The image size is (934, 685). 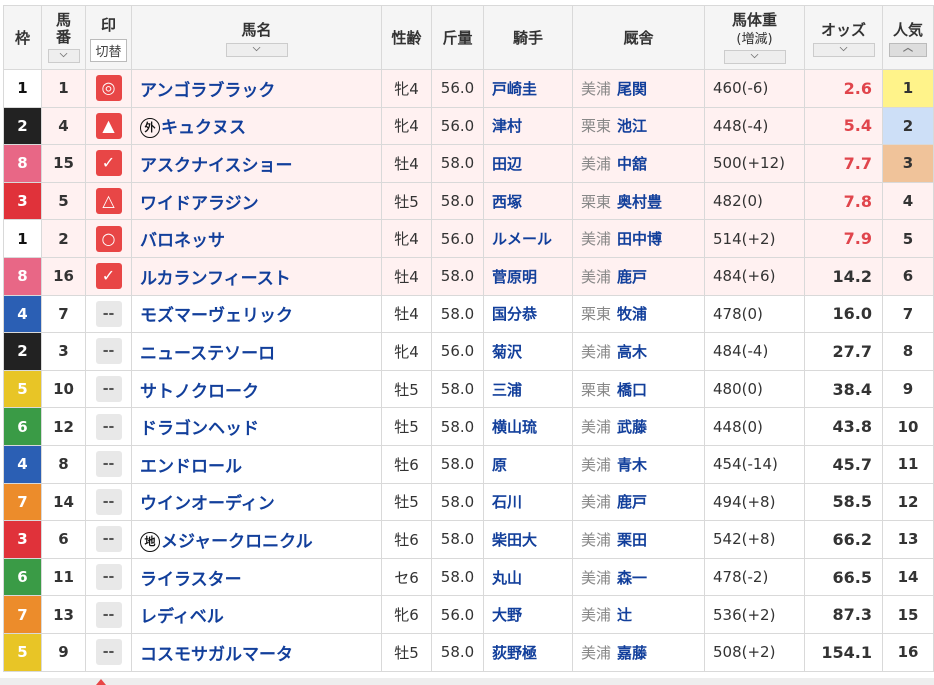 I want to click on trainer-link: 栗田, so click(x=632, y=540).